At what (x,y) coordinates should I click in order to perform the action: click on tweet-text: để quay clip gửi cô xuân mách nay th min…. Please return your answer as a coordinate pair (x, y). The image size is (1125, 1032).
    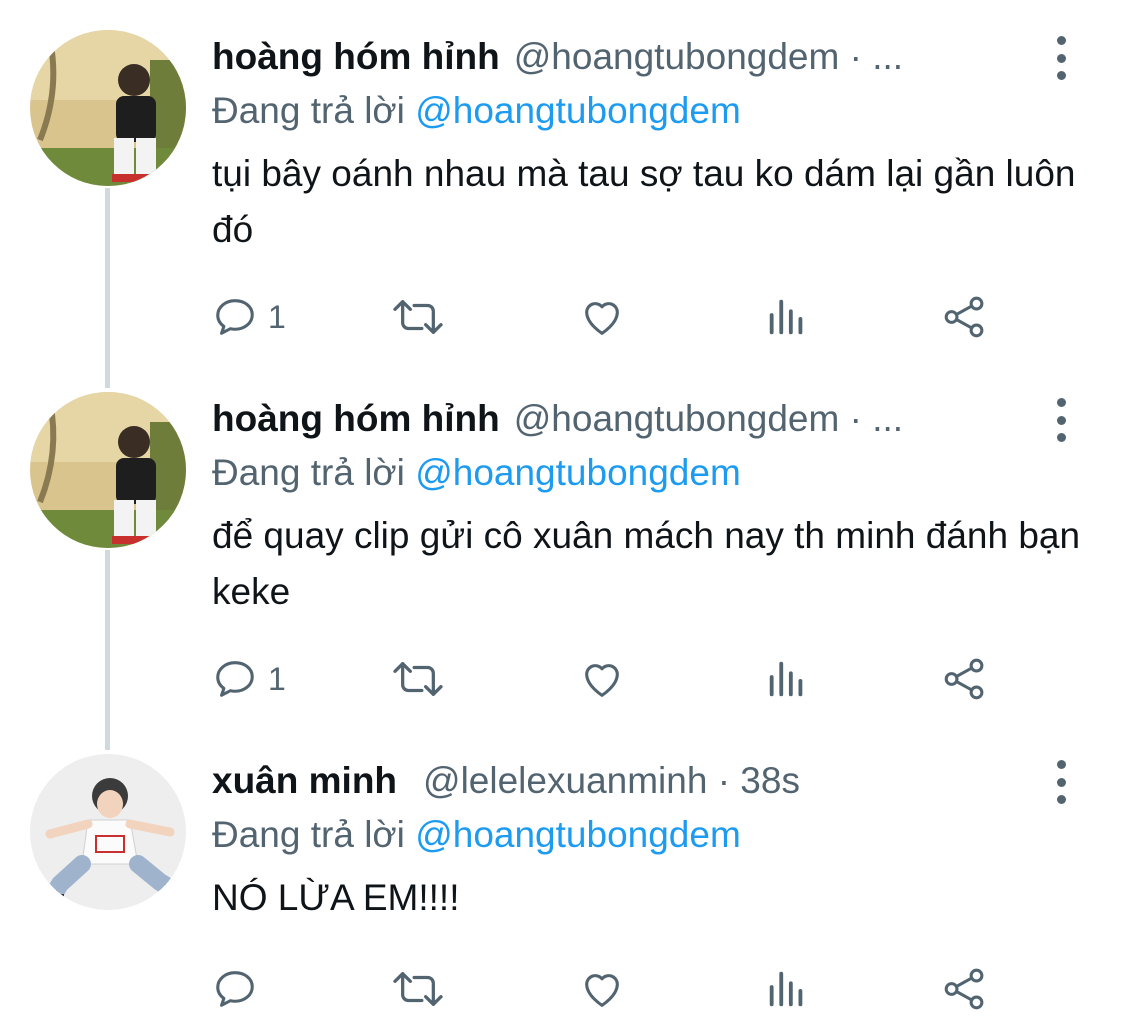
    Looking at the image, I should click on (646, 563).